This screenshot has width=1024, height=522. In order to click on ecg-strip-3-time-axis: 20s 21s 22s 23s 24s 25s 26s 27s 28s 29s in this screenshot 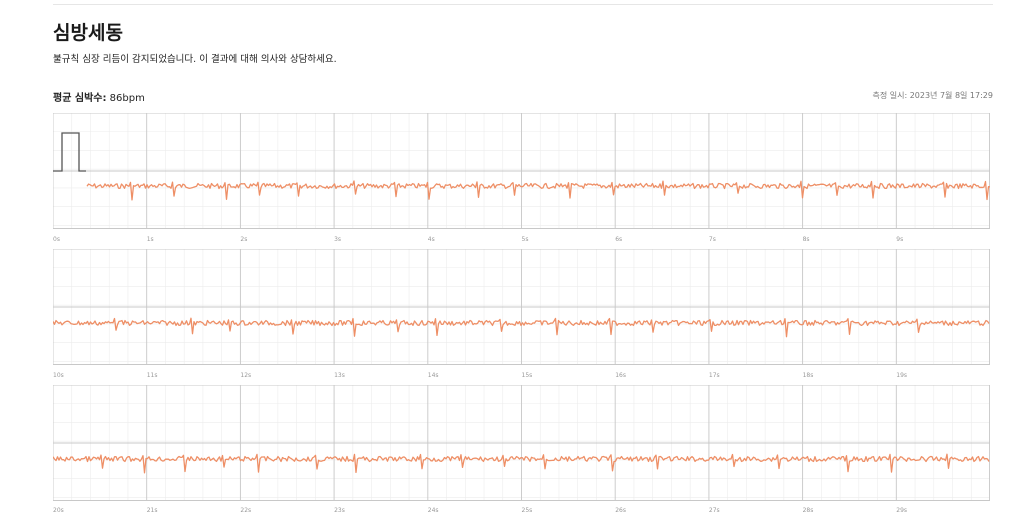, I will do `click(521, 512)`.